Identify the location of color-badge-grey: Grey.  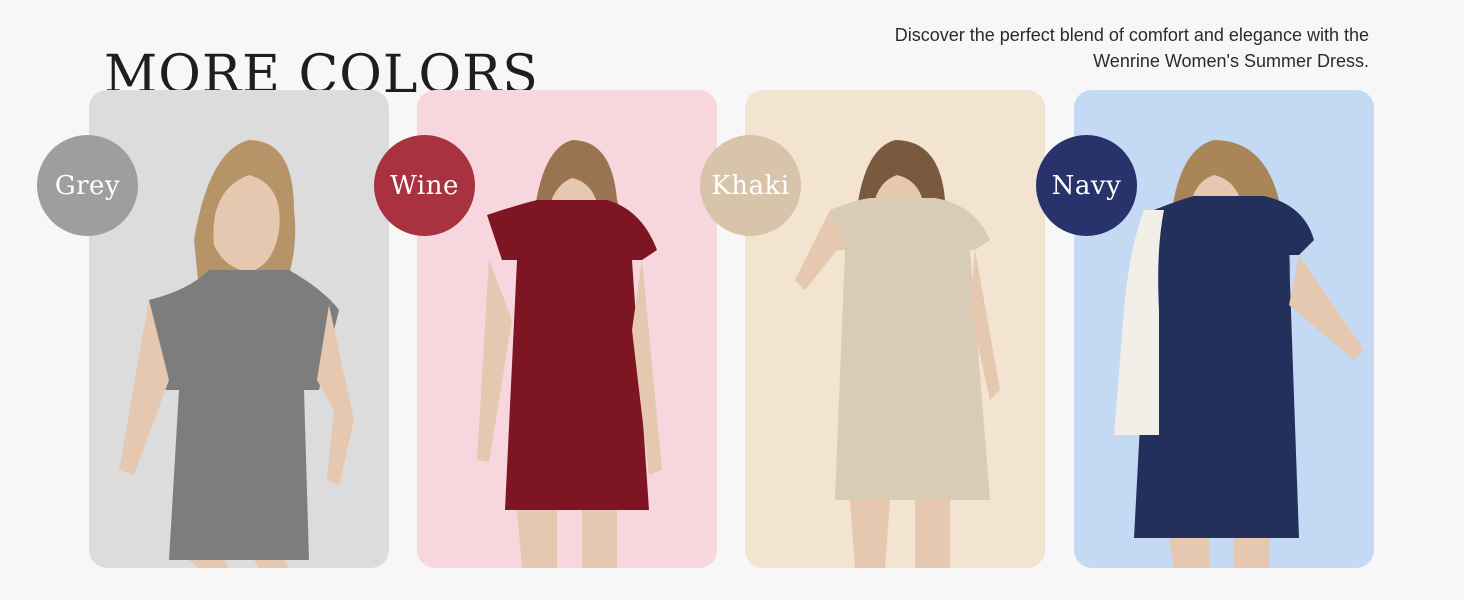
(87, 185).